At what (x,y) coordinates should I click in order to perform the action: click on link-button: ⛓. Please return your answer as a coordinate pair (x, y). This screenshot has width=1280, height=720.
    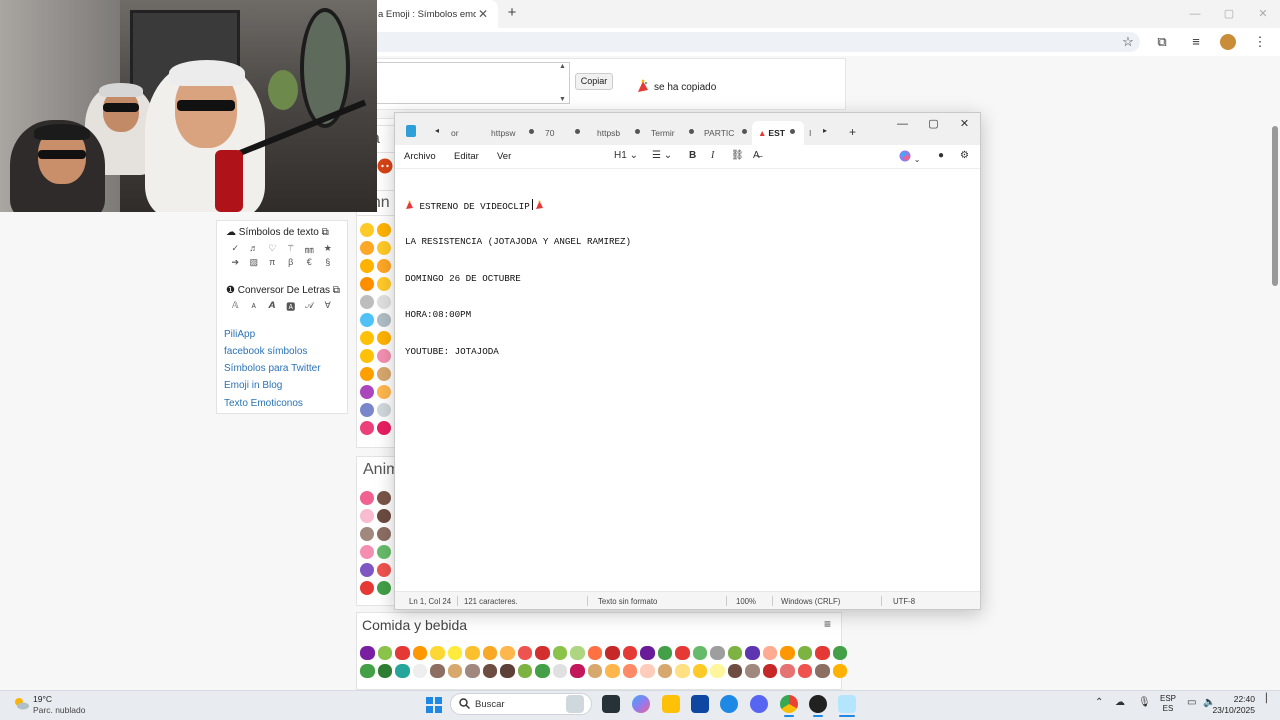
    Looking at the image, I should click on (737, 155).